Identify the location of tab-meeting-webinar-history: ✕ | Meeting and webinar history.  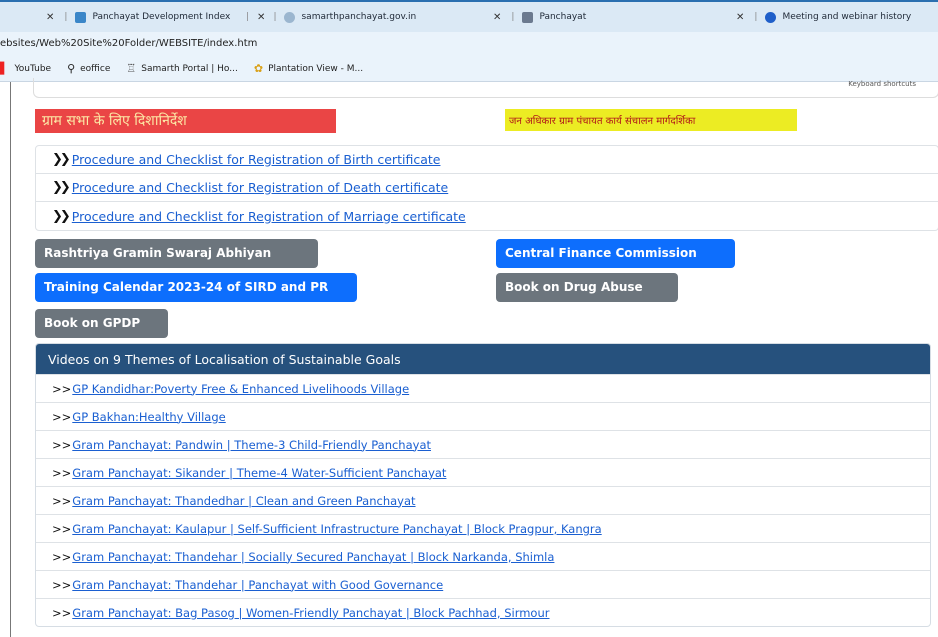
(823, 17).